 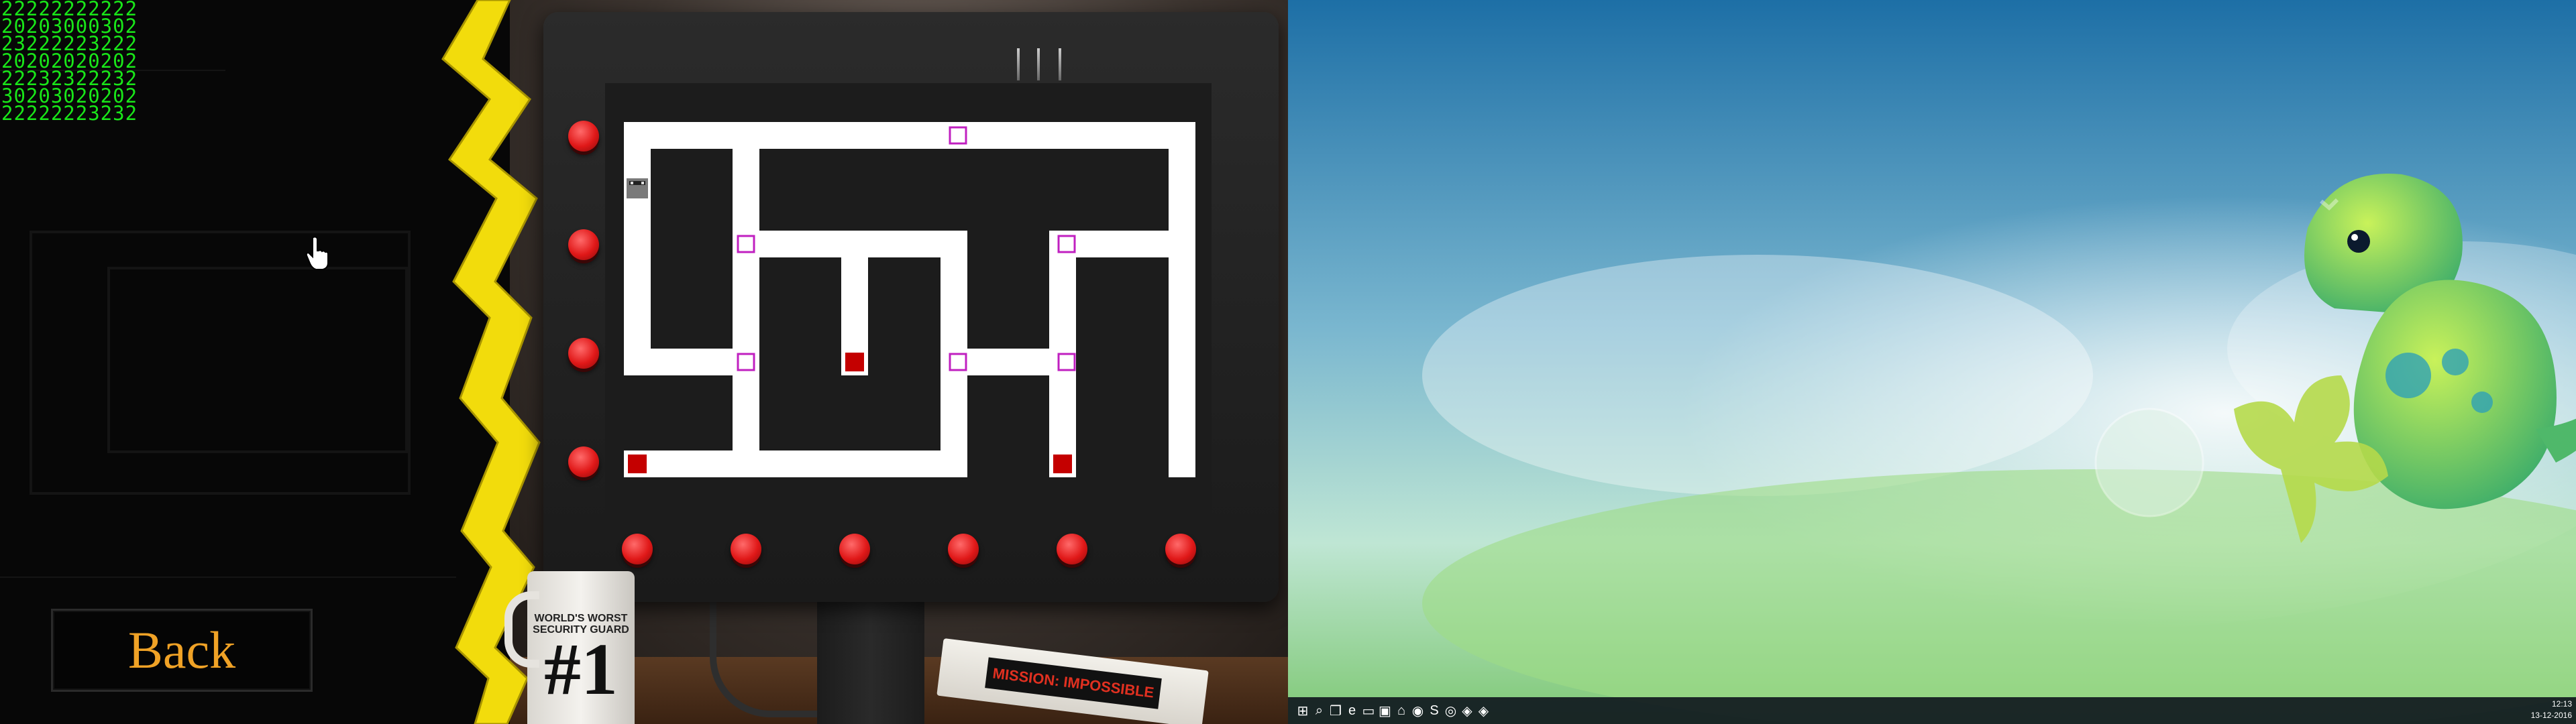 What do you see at coordinates (581, 669) in the screenshot?
I see `mug-number: #1` at bounding box center [581, 669].